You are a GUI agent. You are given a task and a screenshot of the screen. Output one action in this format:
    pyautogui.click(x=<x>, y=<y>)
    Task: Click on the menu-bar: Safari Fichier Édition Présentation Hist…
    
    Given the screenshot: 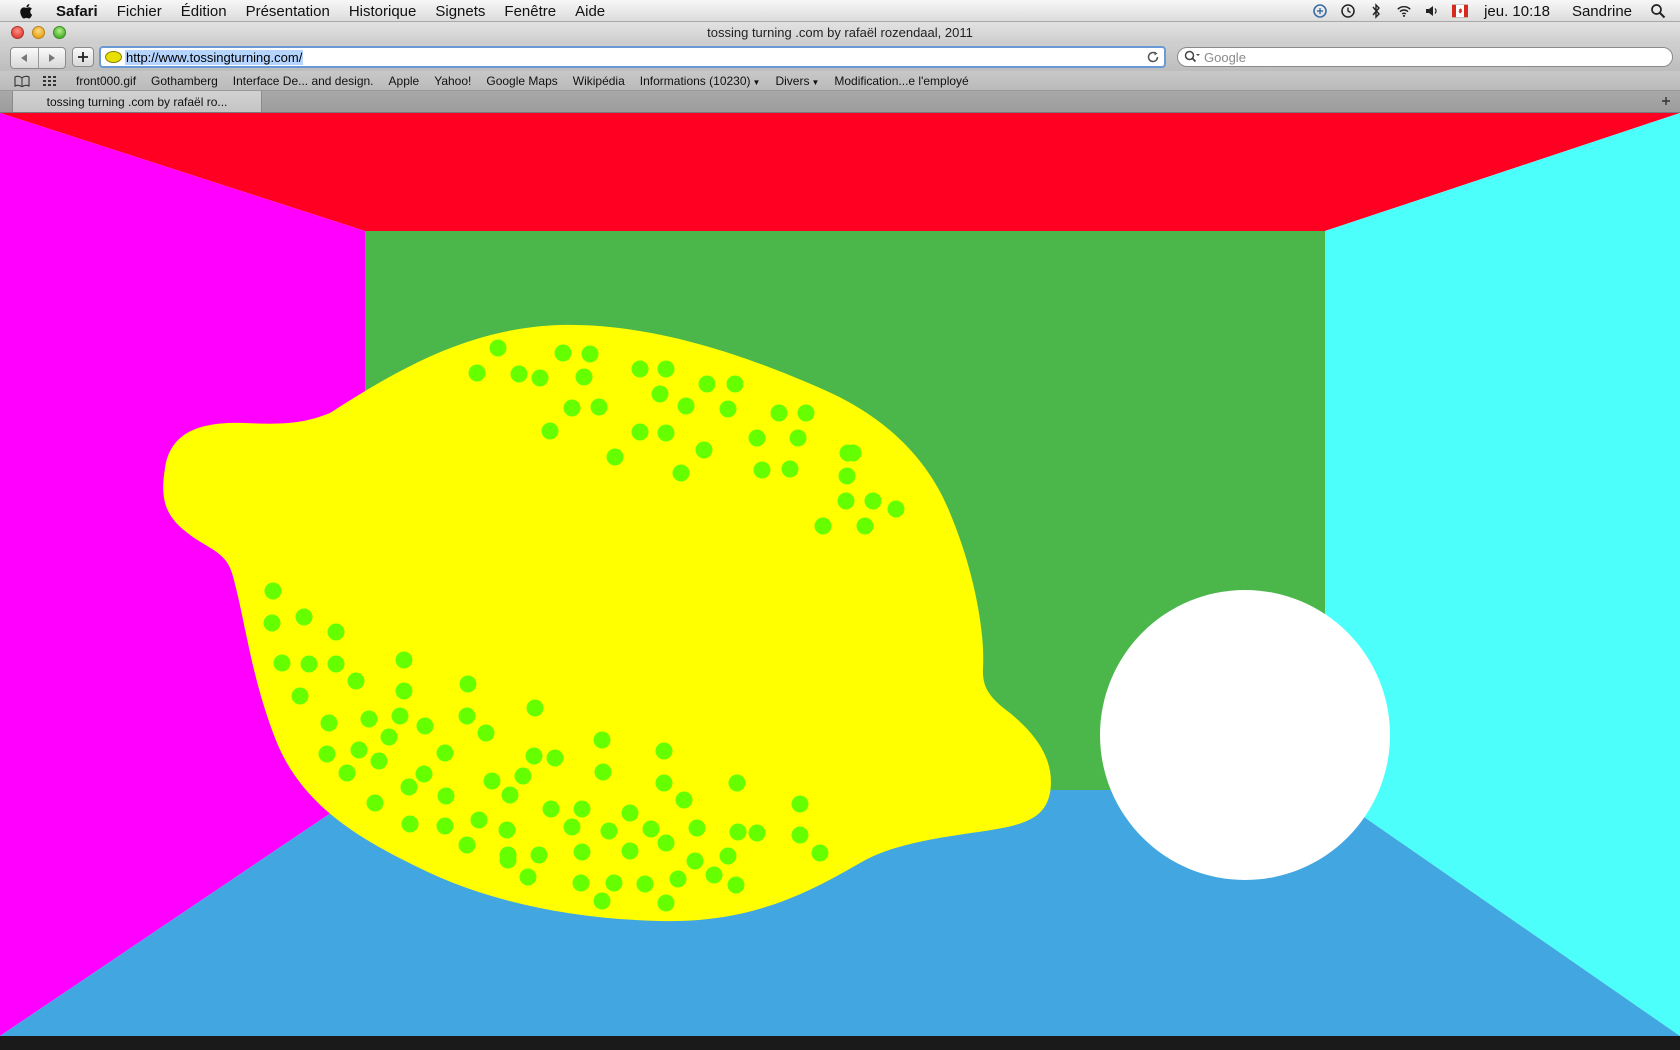 What is the action you would take?
    pyautogui.click(x=840, y=11)
    